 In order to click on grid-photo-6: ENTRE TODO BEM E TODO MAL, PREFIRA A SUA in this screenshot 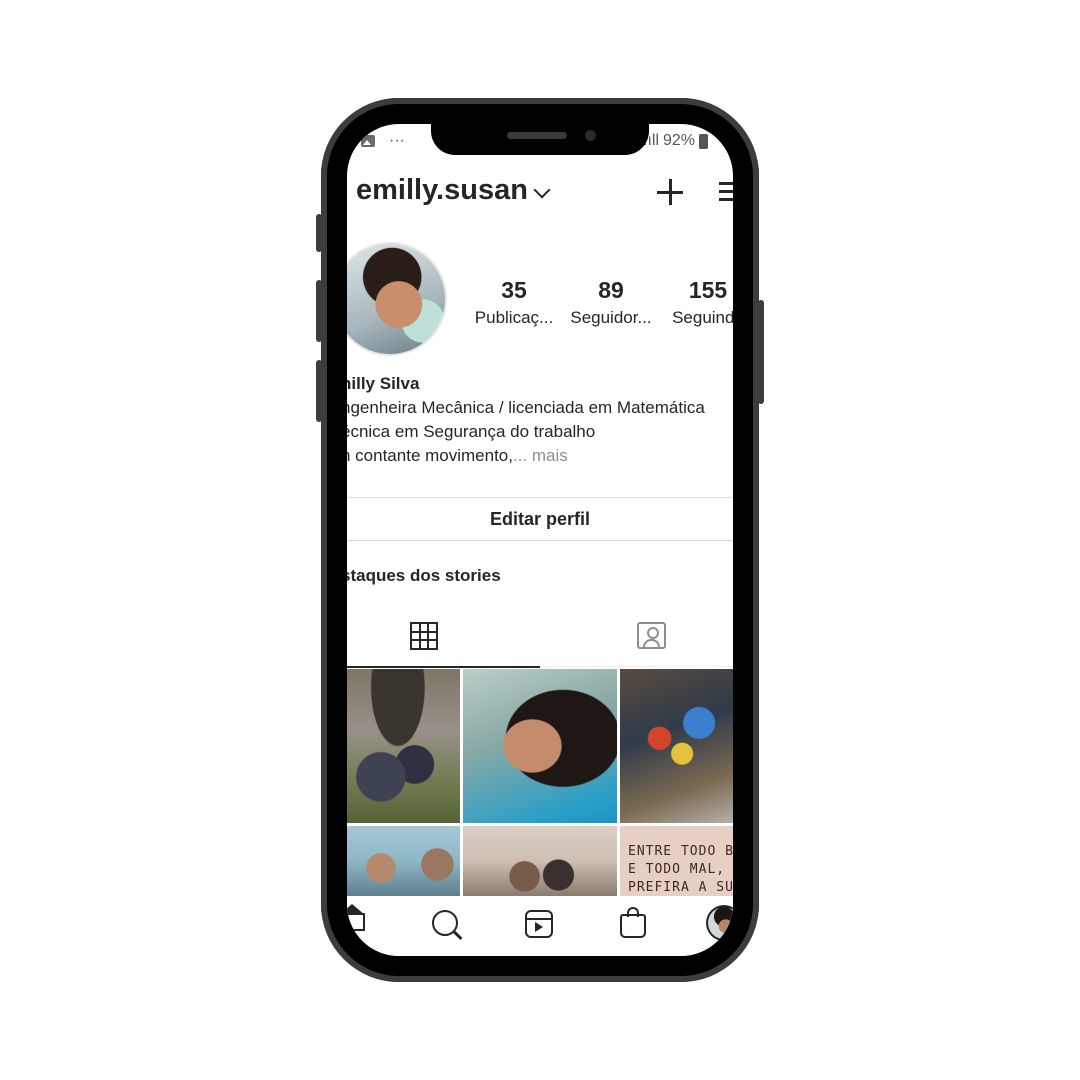, I will do `click(676, 861)`.